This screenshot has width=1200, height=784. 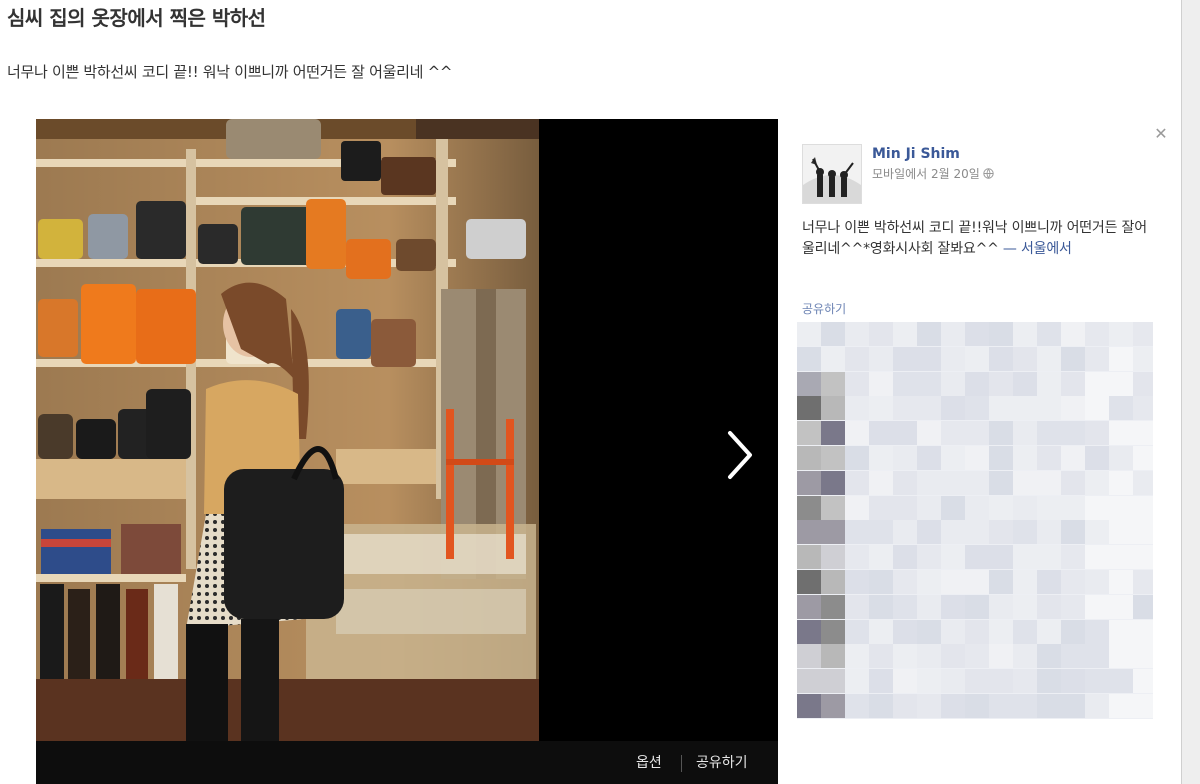 What do you see at coordinates (649, 762) in the screenshot?
I see `options-link: 옵션` at bounding box center [649, 762].